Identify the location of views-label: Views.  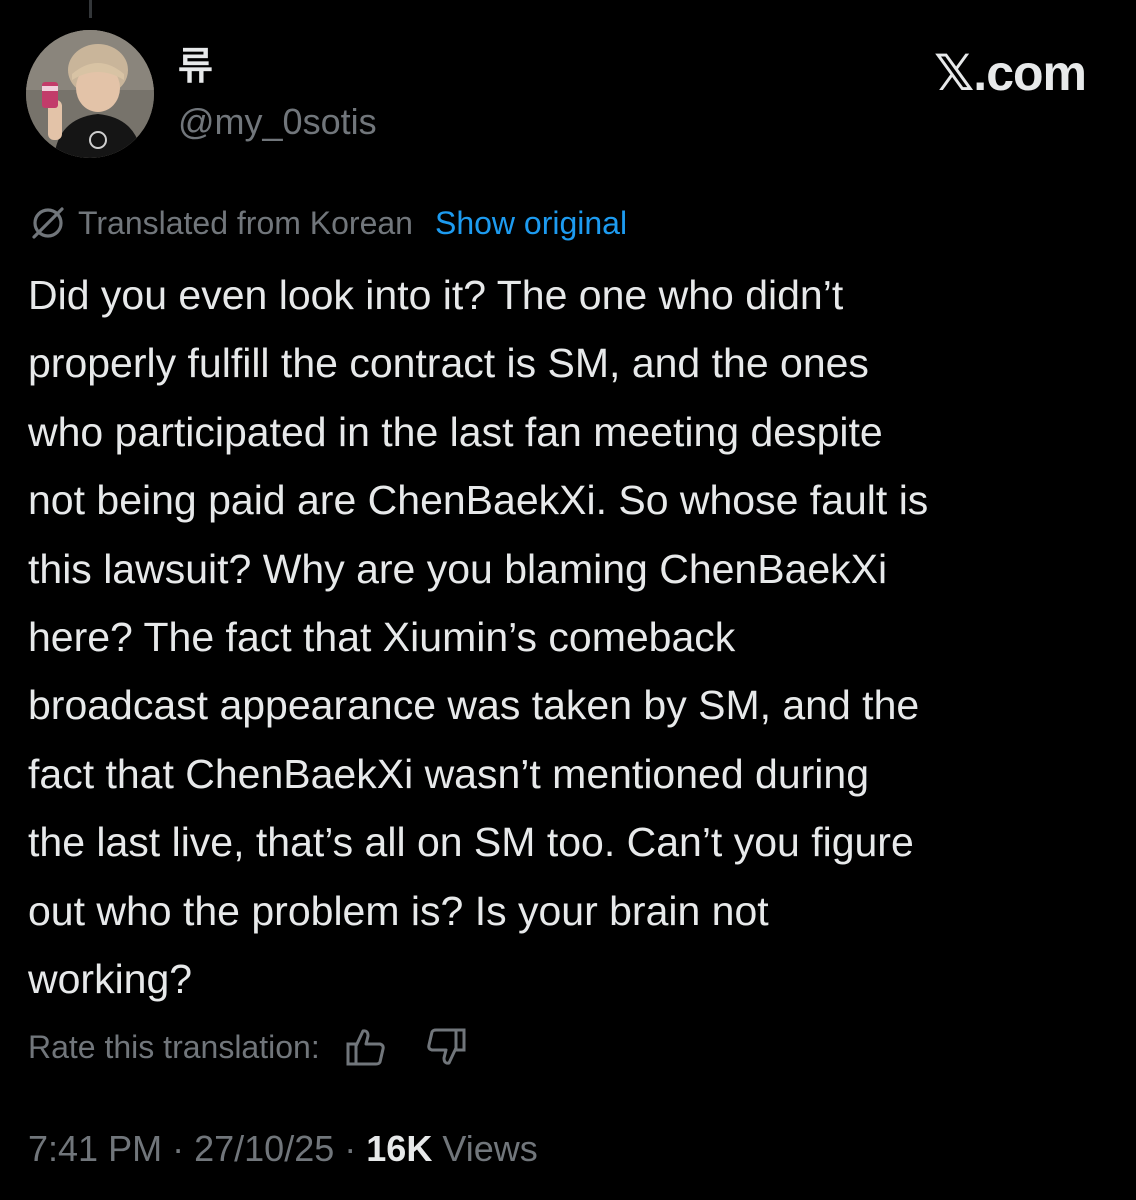
(490, 1148).